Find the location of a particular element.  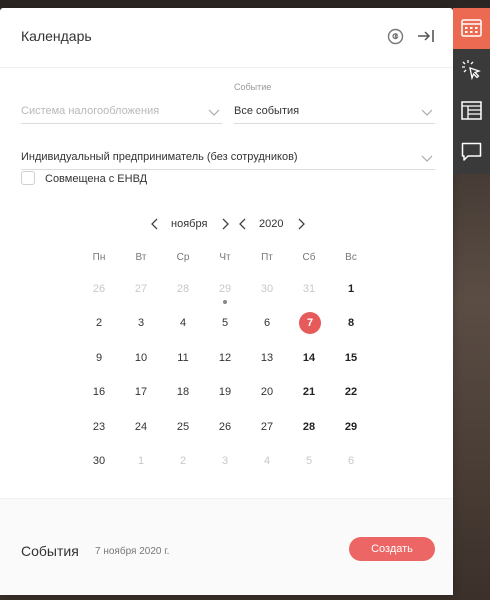

event-select: Событие Все события is located at coordinates (334, 103).